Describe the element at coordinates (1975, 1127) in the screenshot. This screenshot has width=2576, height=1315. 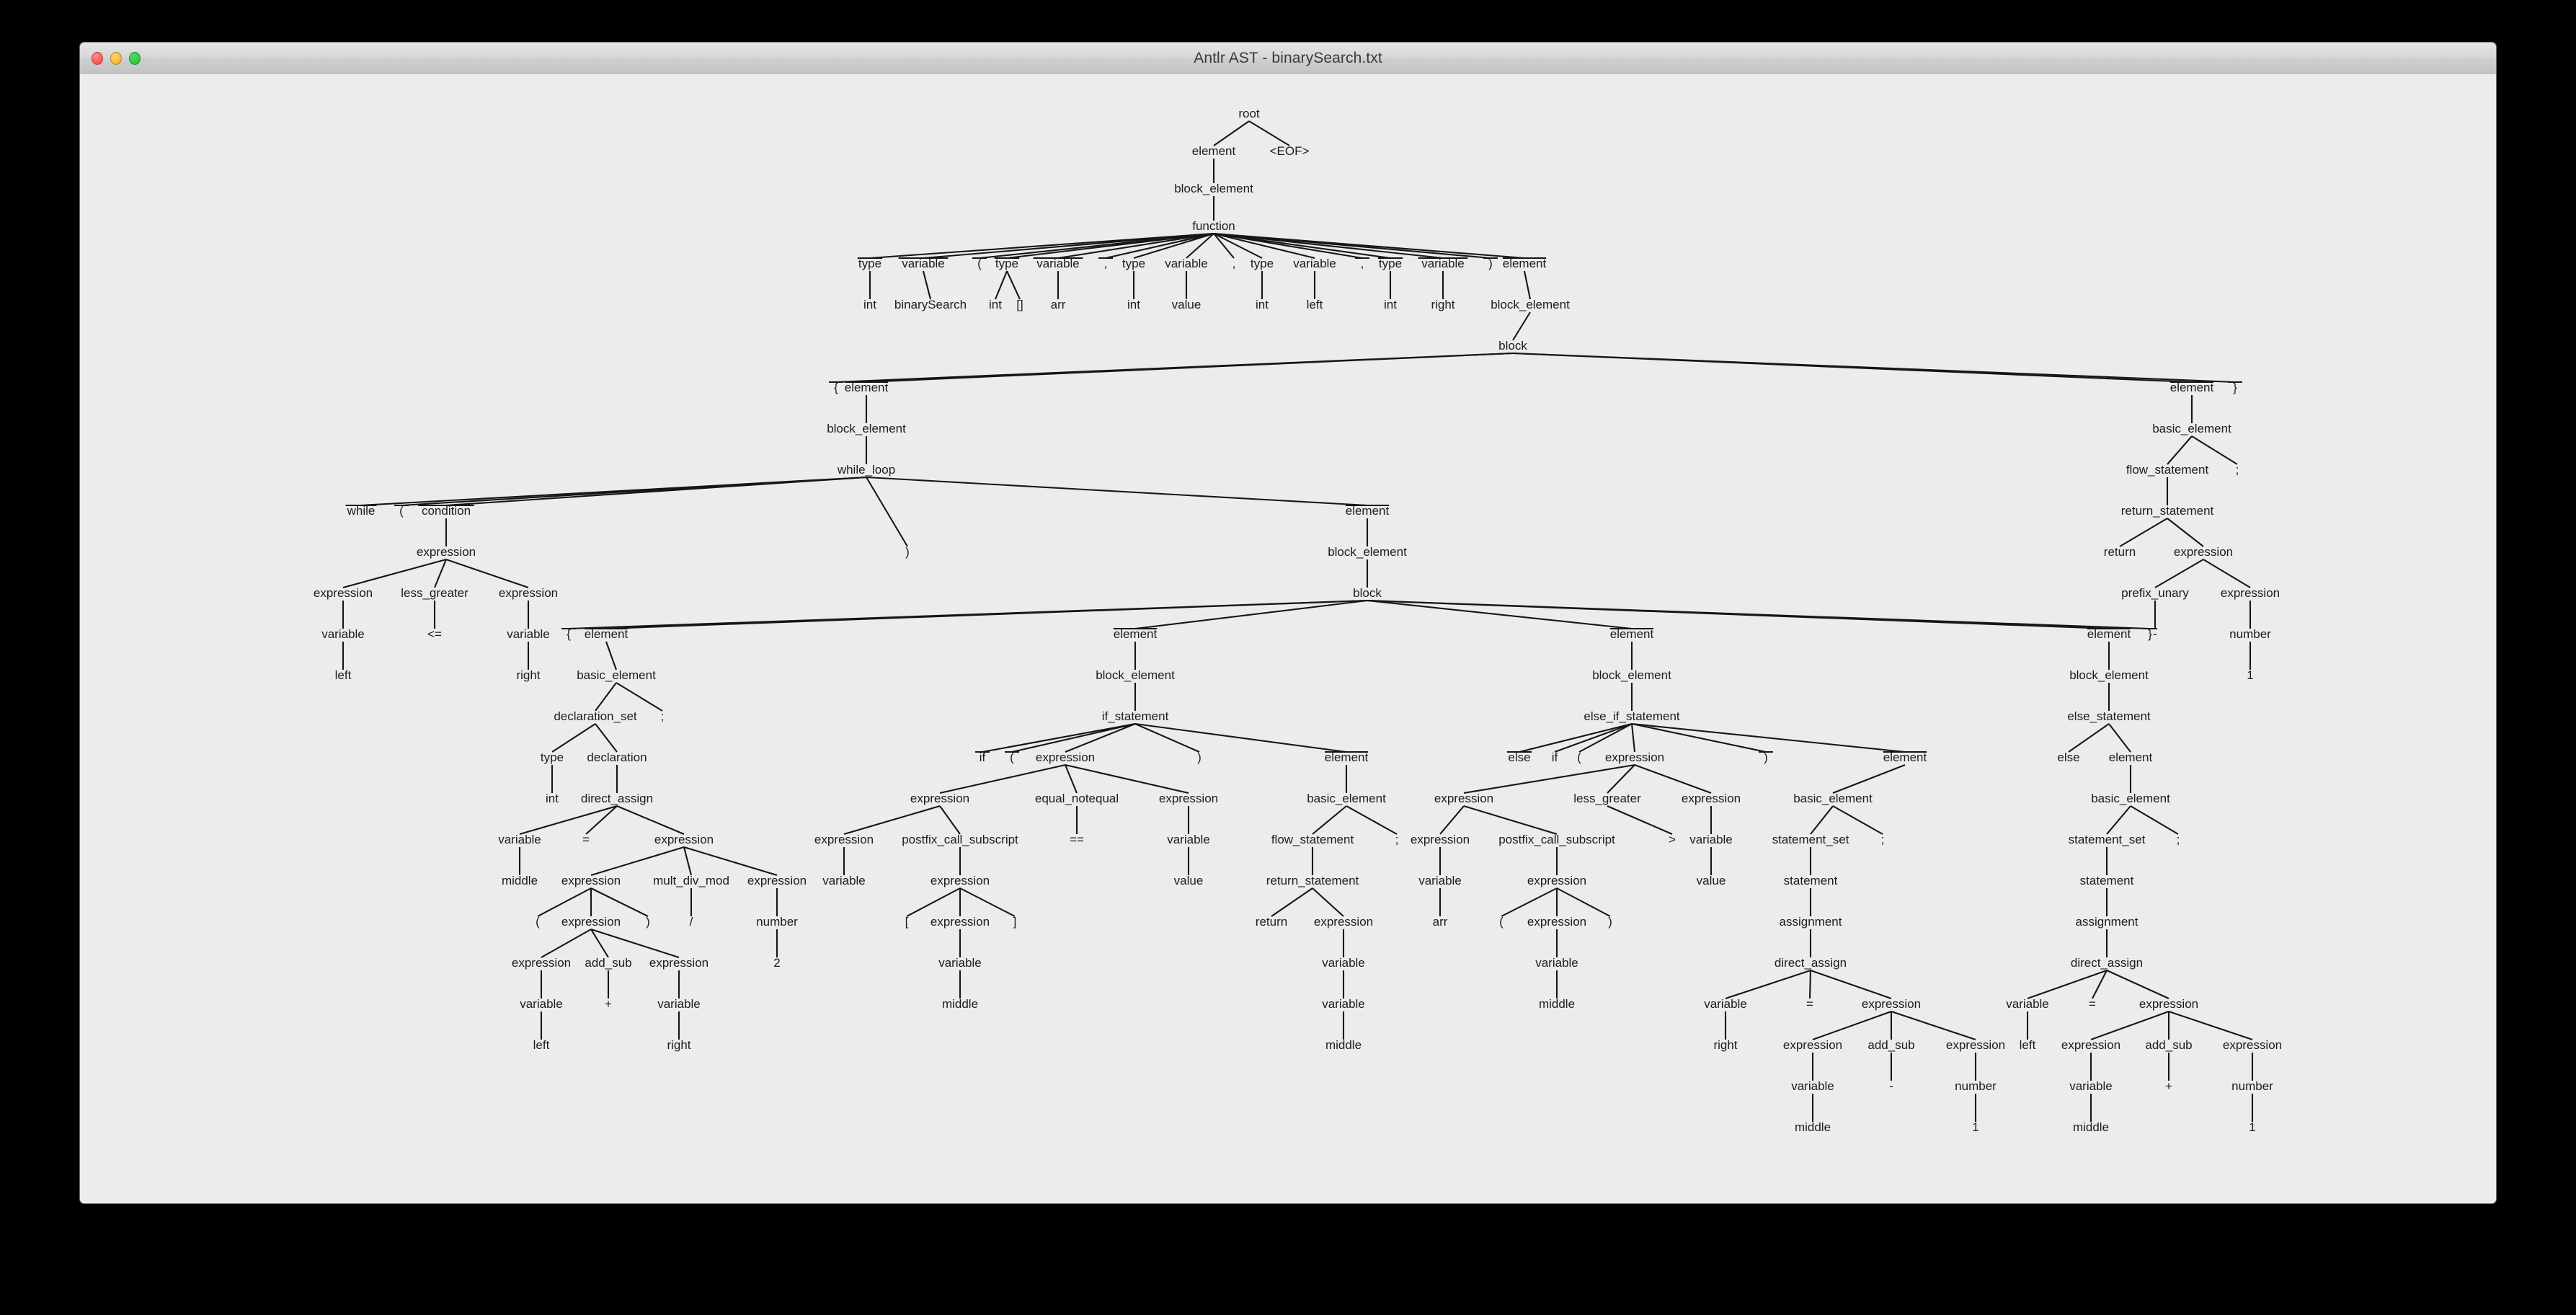
I see `ast-node-label: 1` at that location.